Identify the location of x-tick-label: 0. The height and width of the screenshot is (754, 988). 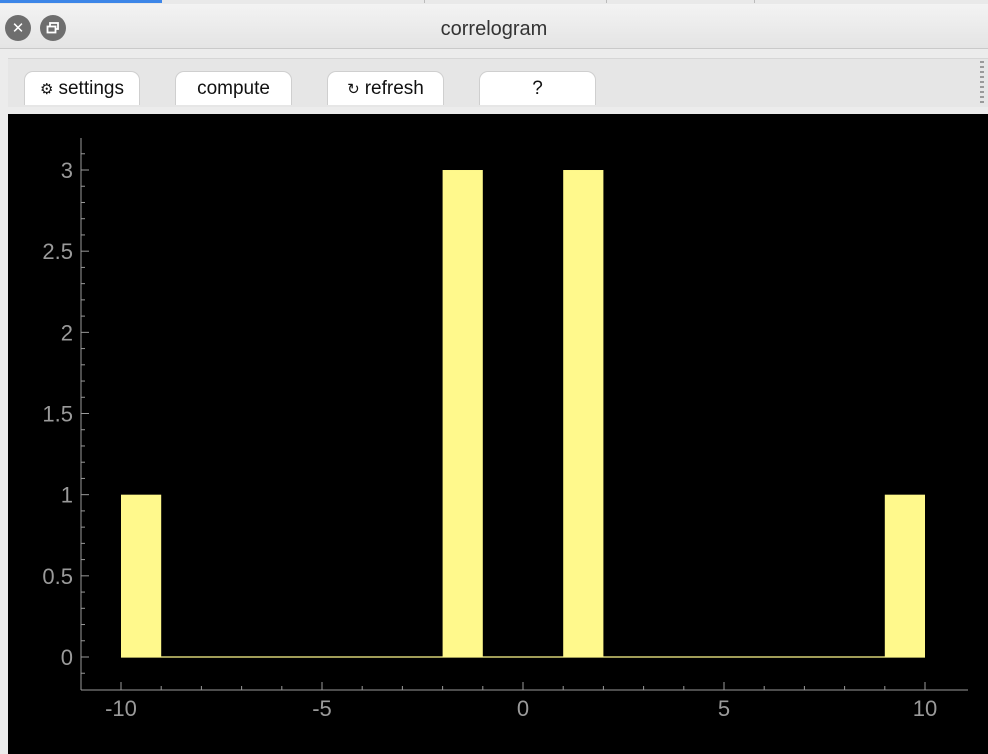
(523, 708).